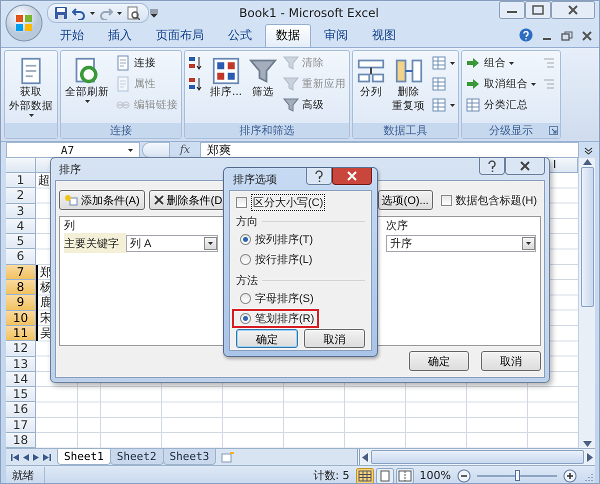  What do you see at coordinates (120, 35) in the screenshot?
I see `ribbon-tab: 插入` at bounding box center [120, 35].